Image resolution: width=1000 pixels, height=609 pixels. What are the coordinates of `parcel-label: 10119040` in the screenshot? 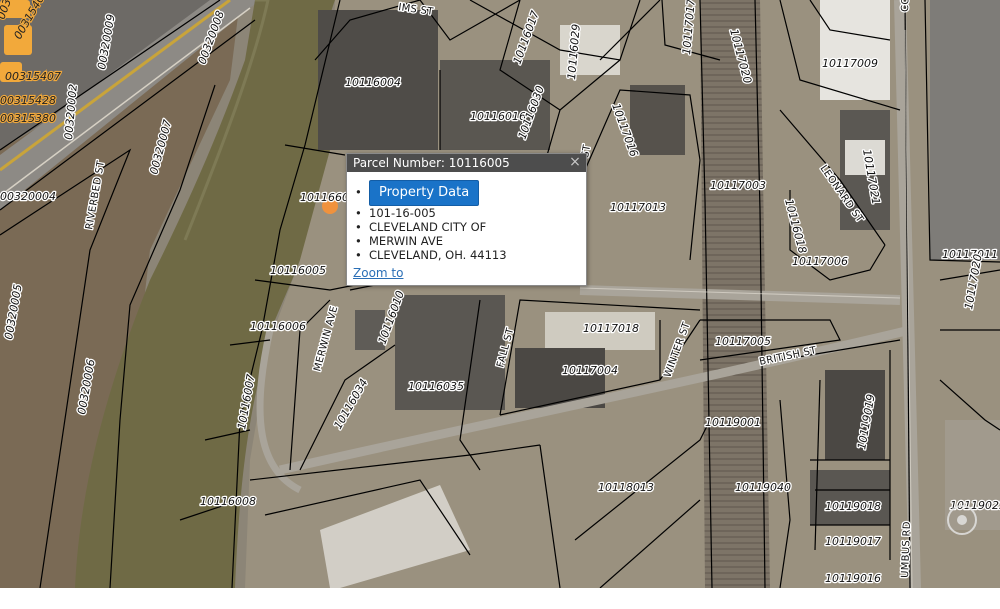 It's located at (763, 487).